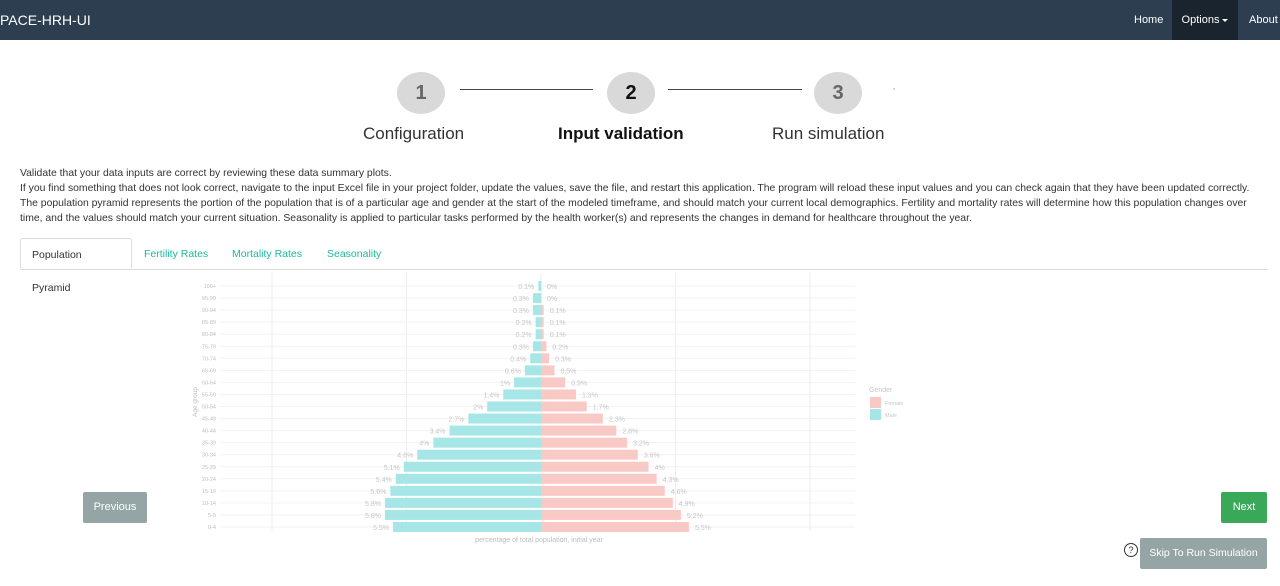  Describe the element at coordinates (579, 383) in the screenshot. I see `female-data-label: 0.9%` at that location.